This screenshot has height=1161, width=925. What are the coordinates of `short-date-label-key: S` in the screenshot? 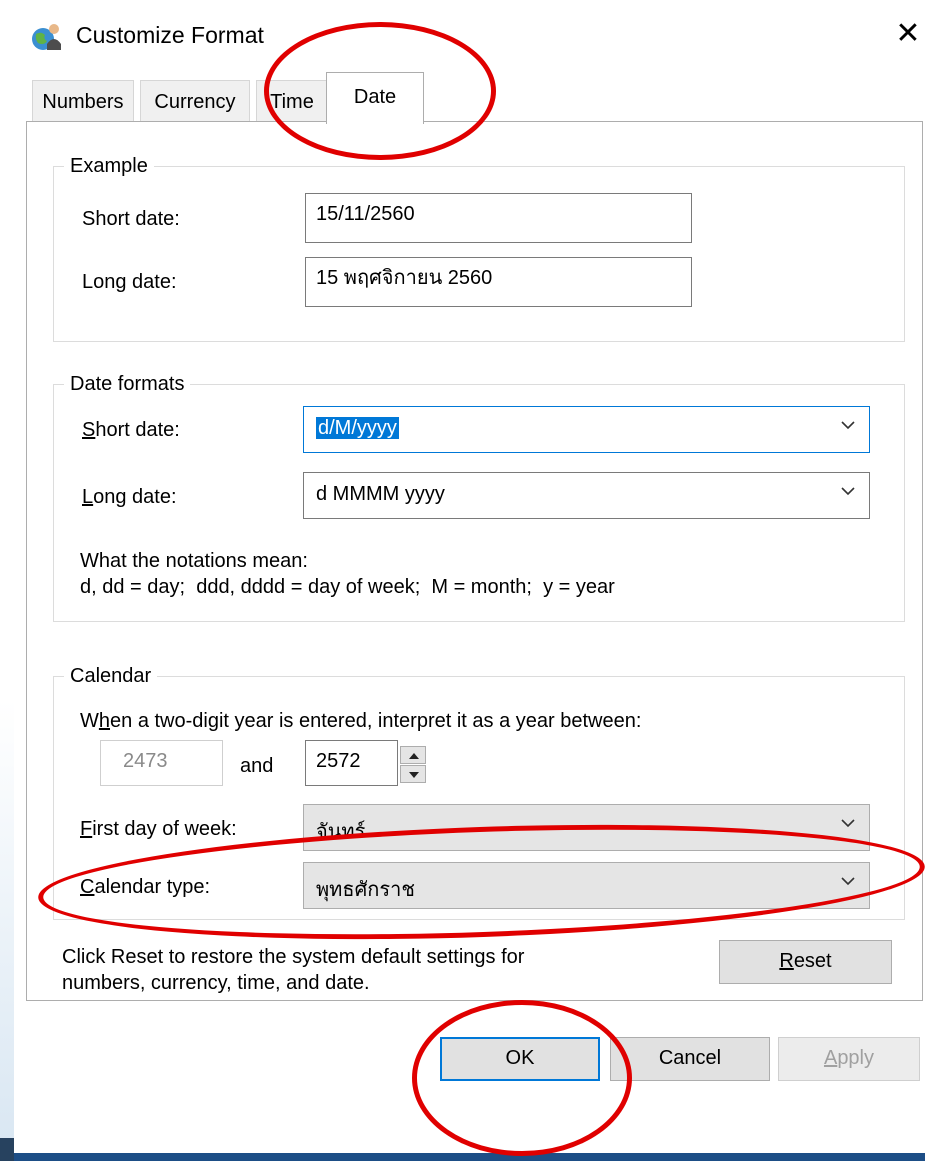 It's located at (89, 430).